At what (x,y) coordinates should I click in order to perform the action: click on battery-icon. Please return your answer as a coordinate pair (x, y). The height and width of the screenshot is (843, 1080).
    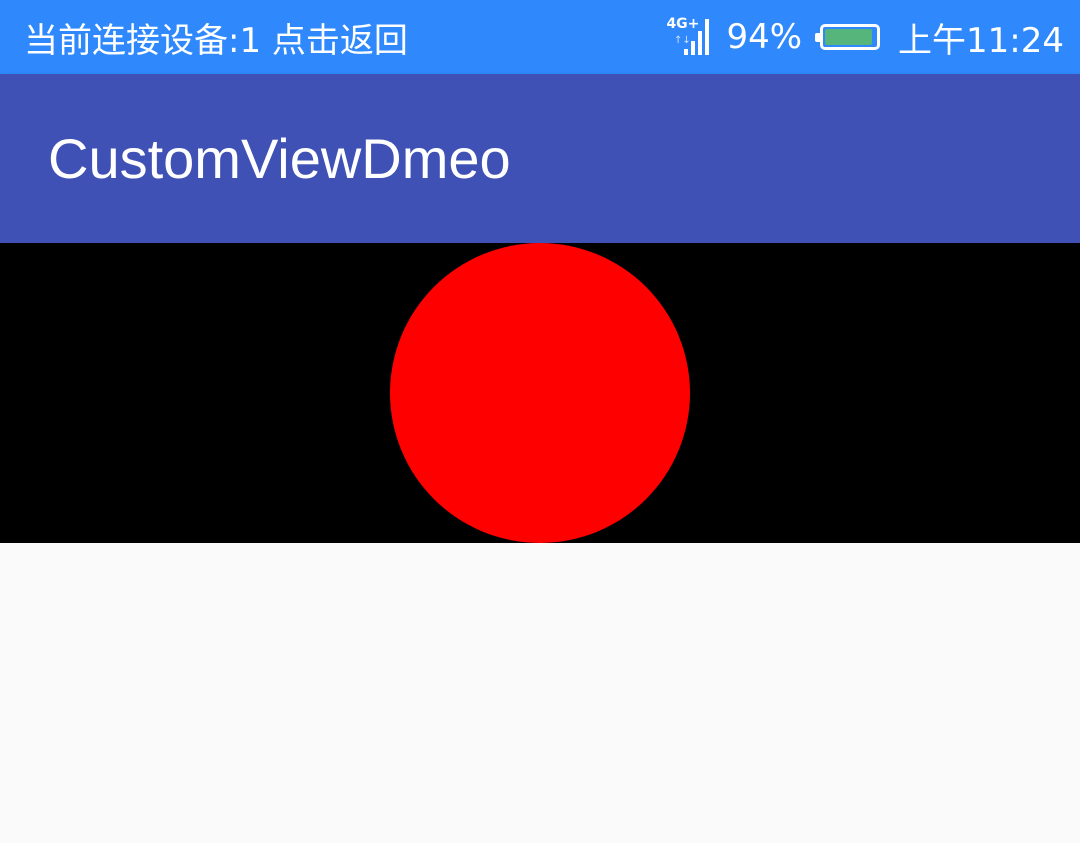
    Looking at the image, I should click on (848, 37).